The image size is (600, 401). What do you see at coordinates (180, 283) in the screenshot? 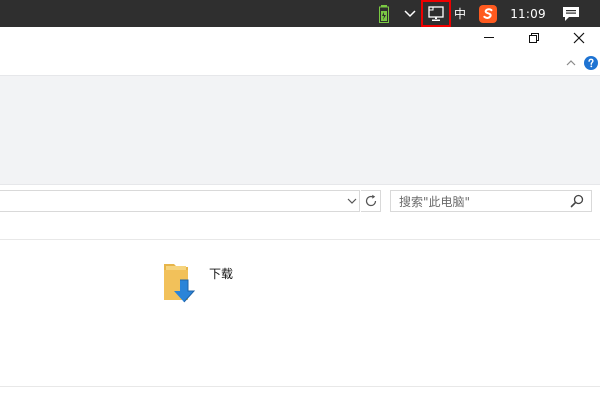
I see `downloads-folder-icon` at bounding box center [180, 283].